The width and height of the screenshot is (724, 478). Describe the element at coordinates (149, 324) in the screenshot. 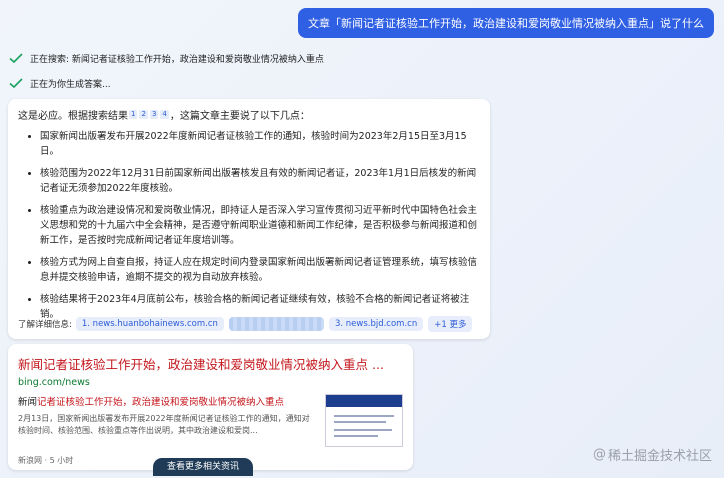

I see `source-link-1: 1. news.huanbohainews.com.cn` at that location.